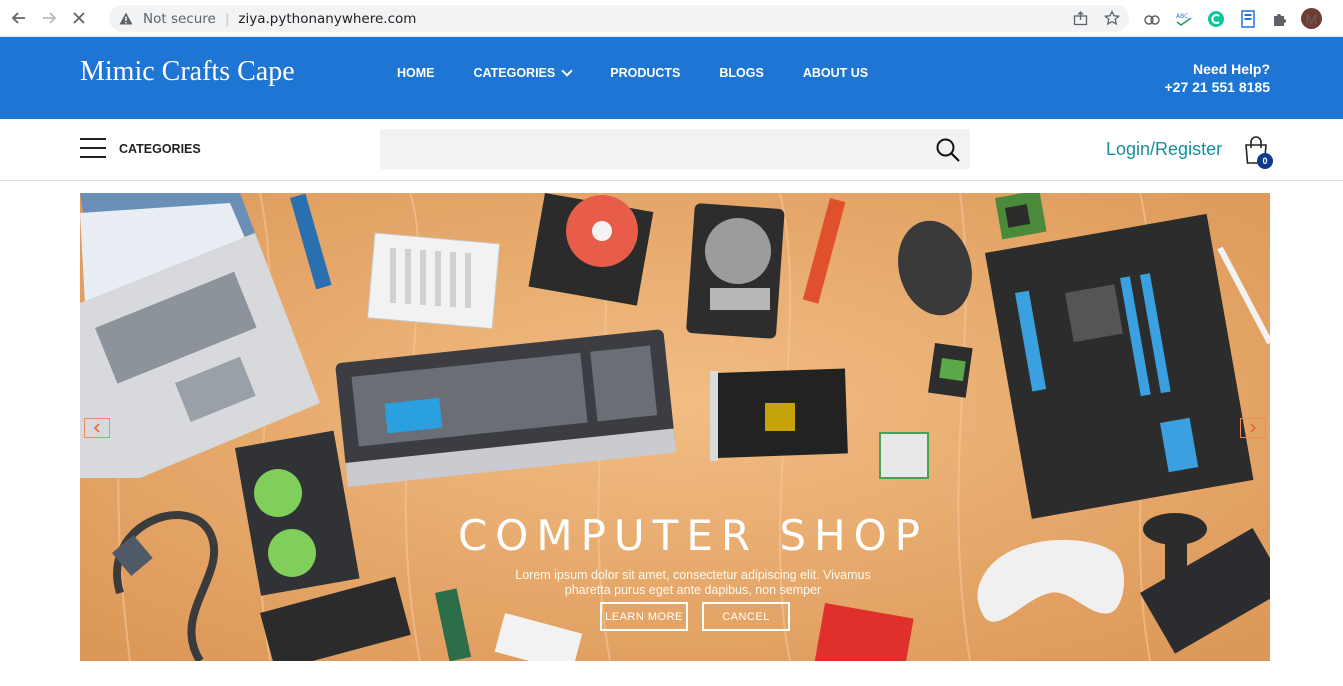  I want to click on share-icon, so click(1080, 18).